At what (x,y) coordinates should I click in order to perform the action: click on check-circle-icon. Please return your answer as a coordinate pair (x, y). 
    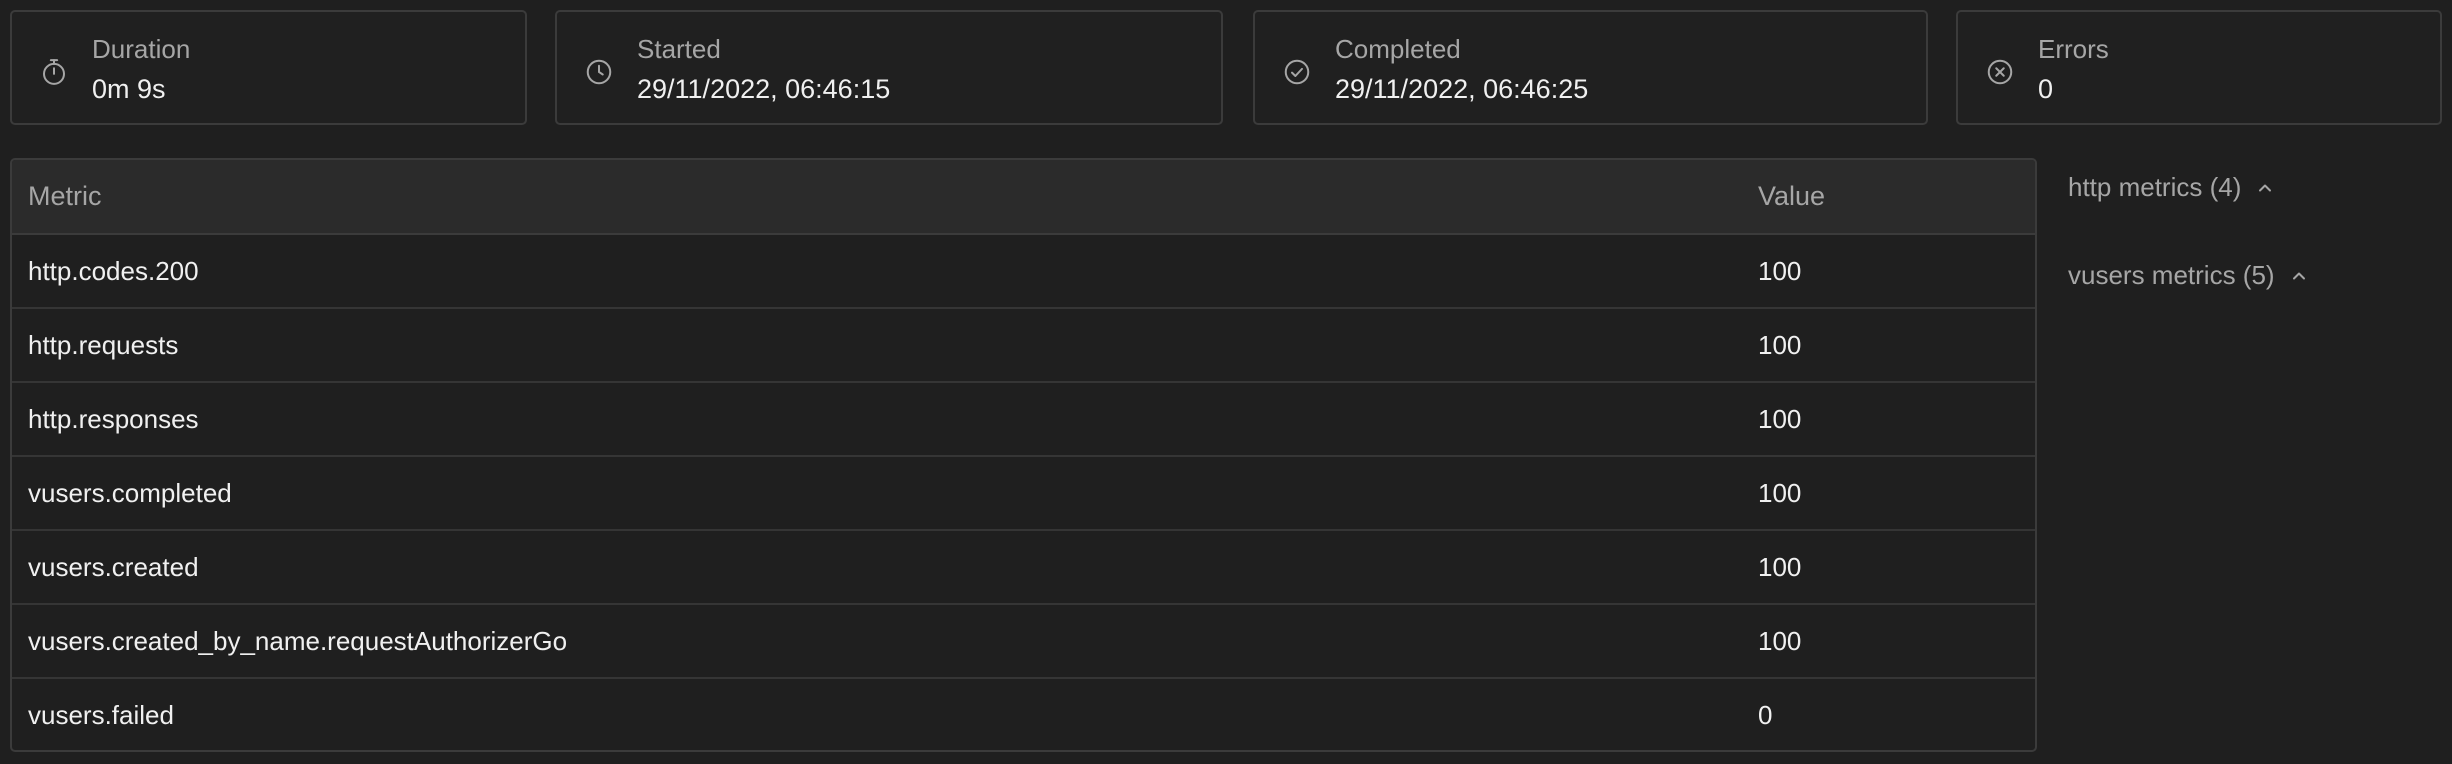
    Looking at the image, I should click on (1297, 72).